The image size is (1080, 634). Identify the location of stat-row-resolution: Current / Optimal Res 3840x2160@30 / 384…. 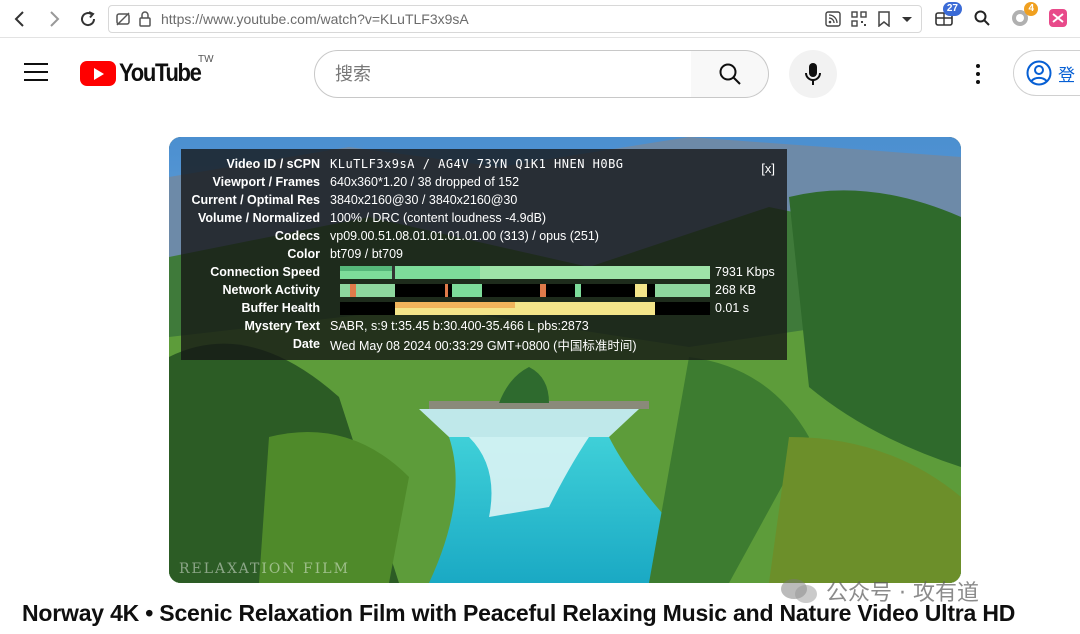
(484, 200).